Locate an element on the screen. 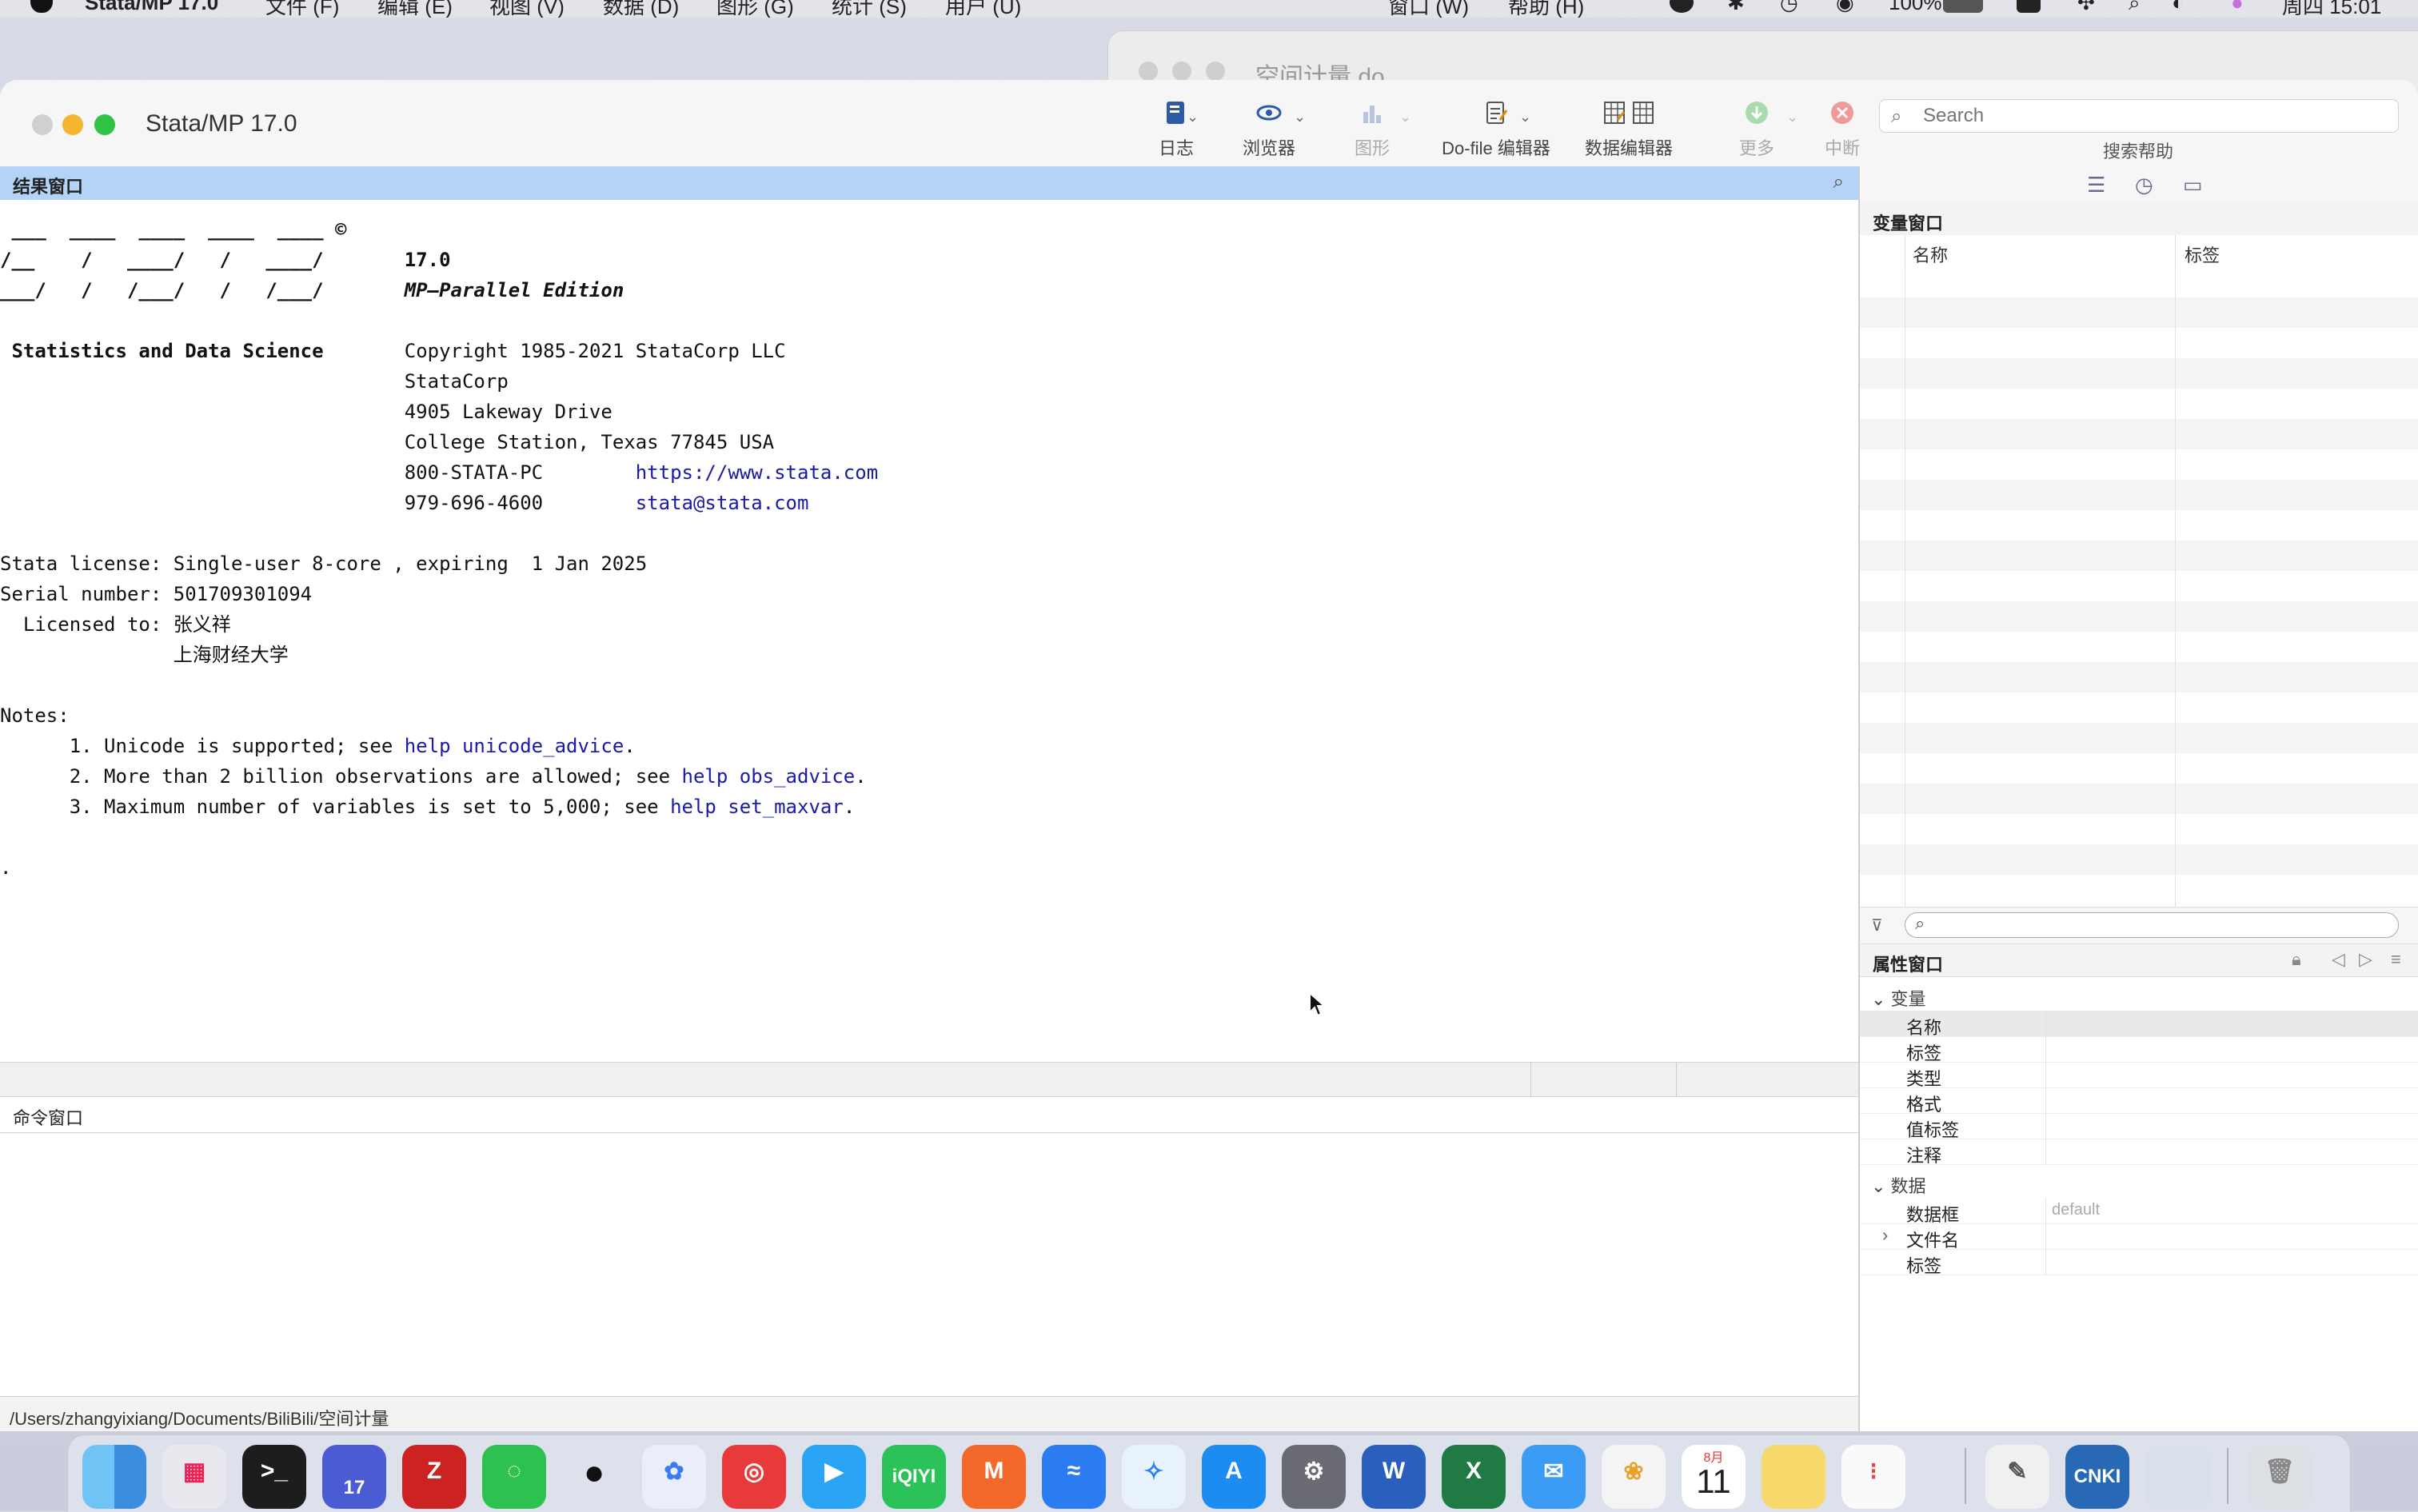  email-link: stata@stata.com is located at coordinates (722, 503).